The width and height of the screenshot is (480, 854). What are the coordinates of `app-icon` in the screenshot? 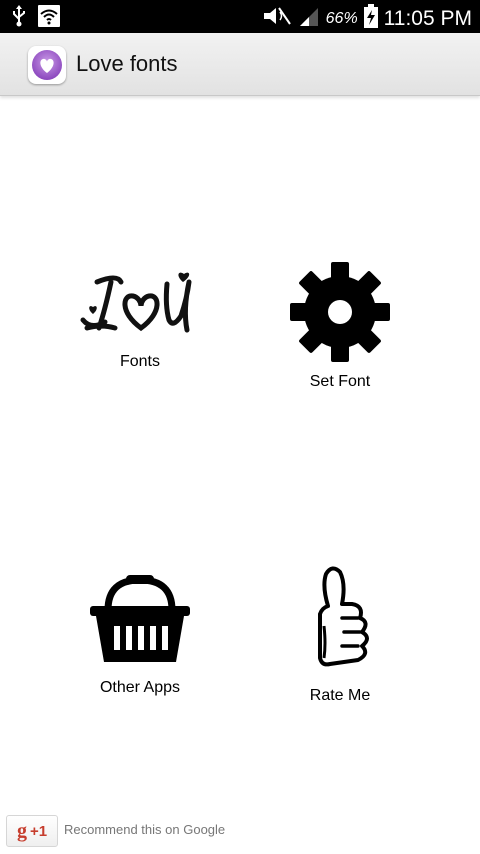 It's located at (47, 65).